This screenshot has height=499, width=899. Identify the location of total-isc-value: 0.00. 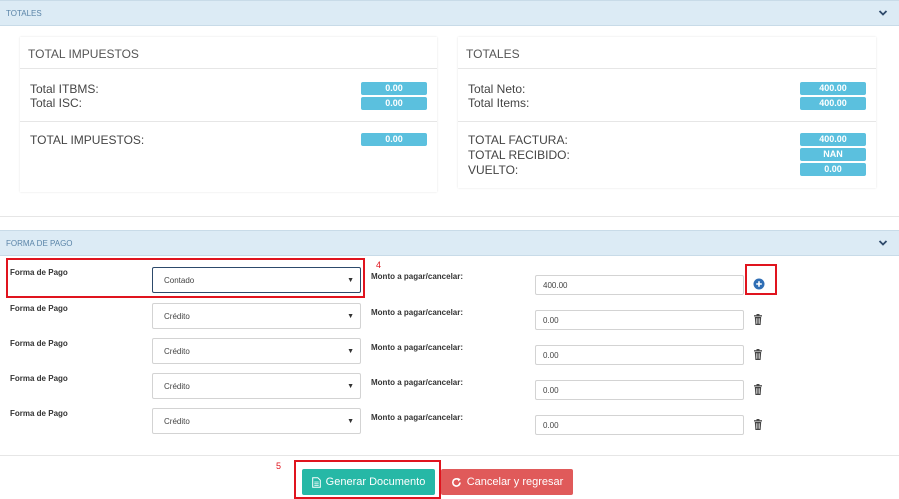
(394, 103).